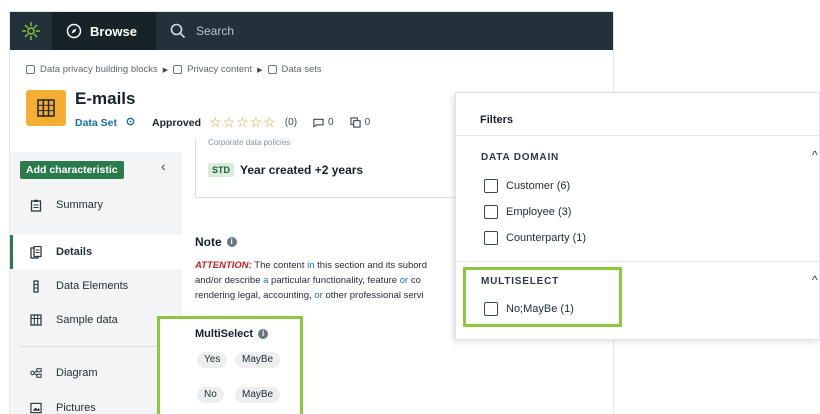 This screenshot has width=820, height=414. Describe the element at coordinates (249, 142) in the screenshot. I see `characteristic-label: Corporate data policies` at that location.